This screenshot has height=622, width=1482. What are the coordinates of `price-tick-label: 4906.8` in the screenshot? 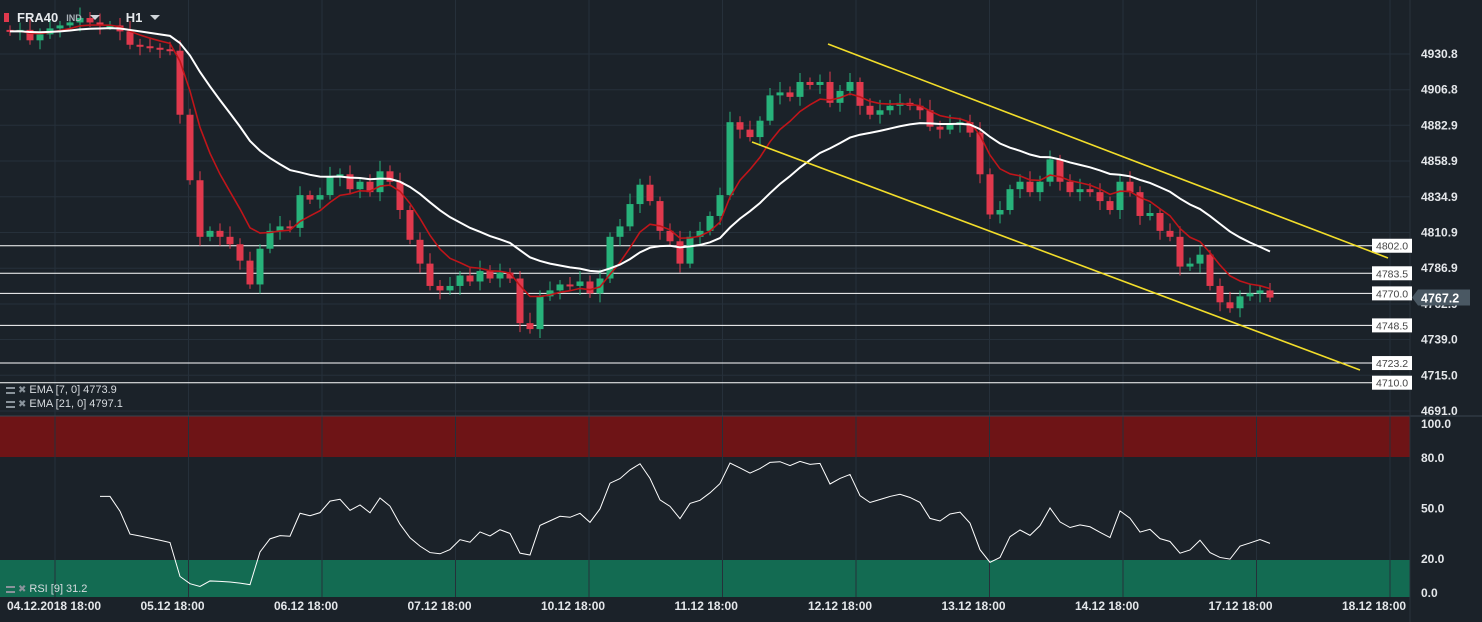 It's located at (1439, 90).